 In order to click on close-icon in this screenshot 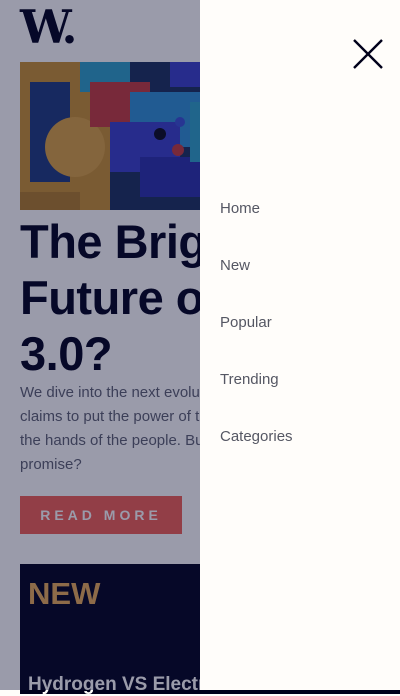, I will do `click(368, 54)`.